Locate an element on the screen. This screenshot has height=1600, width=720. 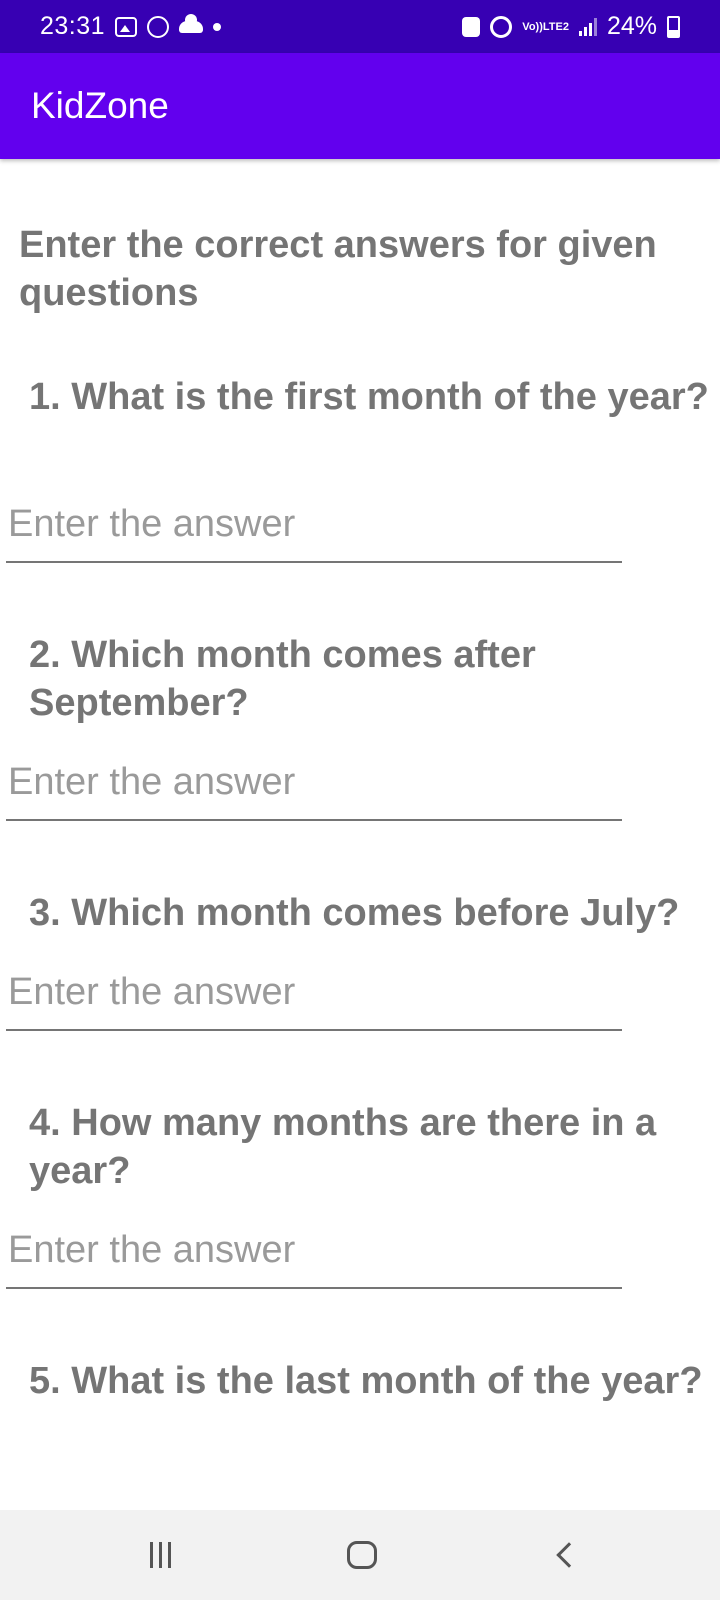
question-1: 1. What is the first month of the year? is located at coordinates (369, 397).